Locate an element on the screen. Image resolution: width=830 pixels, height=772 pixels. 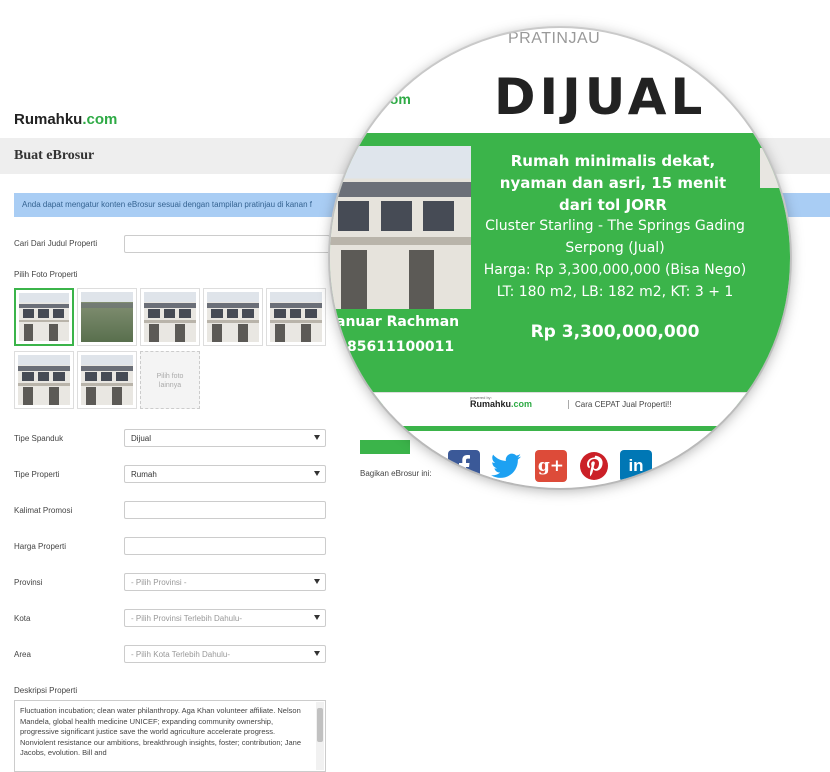
price-input is located at coordinates (225, 546).